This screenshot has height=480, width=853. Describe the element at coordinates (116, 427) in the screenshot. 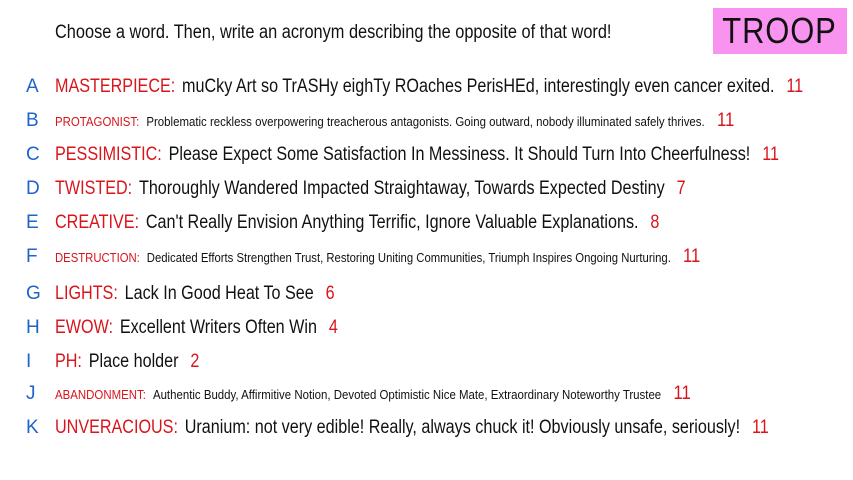

I see `row-word: UNVERACIOUS:` at that location.